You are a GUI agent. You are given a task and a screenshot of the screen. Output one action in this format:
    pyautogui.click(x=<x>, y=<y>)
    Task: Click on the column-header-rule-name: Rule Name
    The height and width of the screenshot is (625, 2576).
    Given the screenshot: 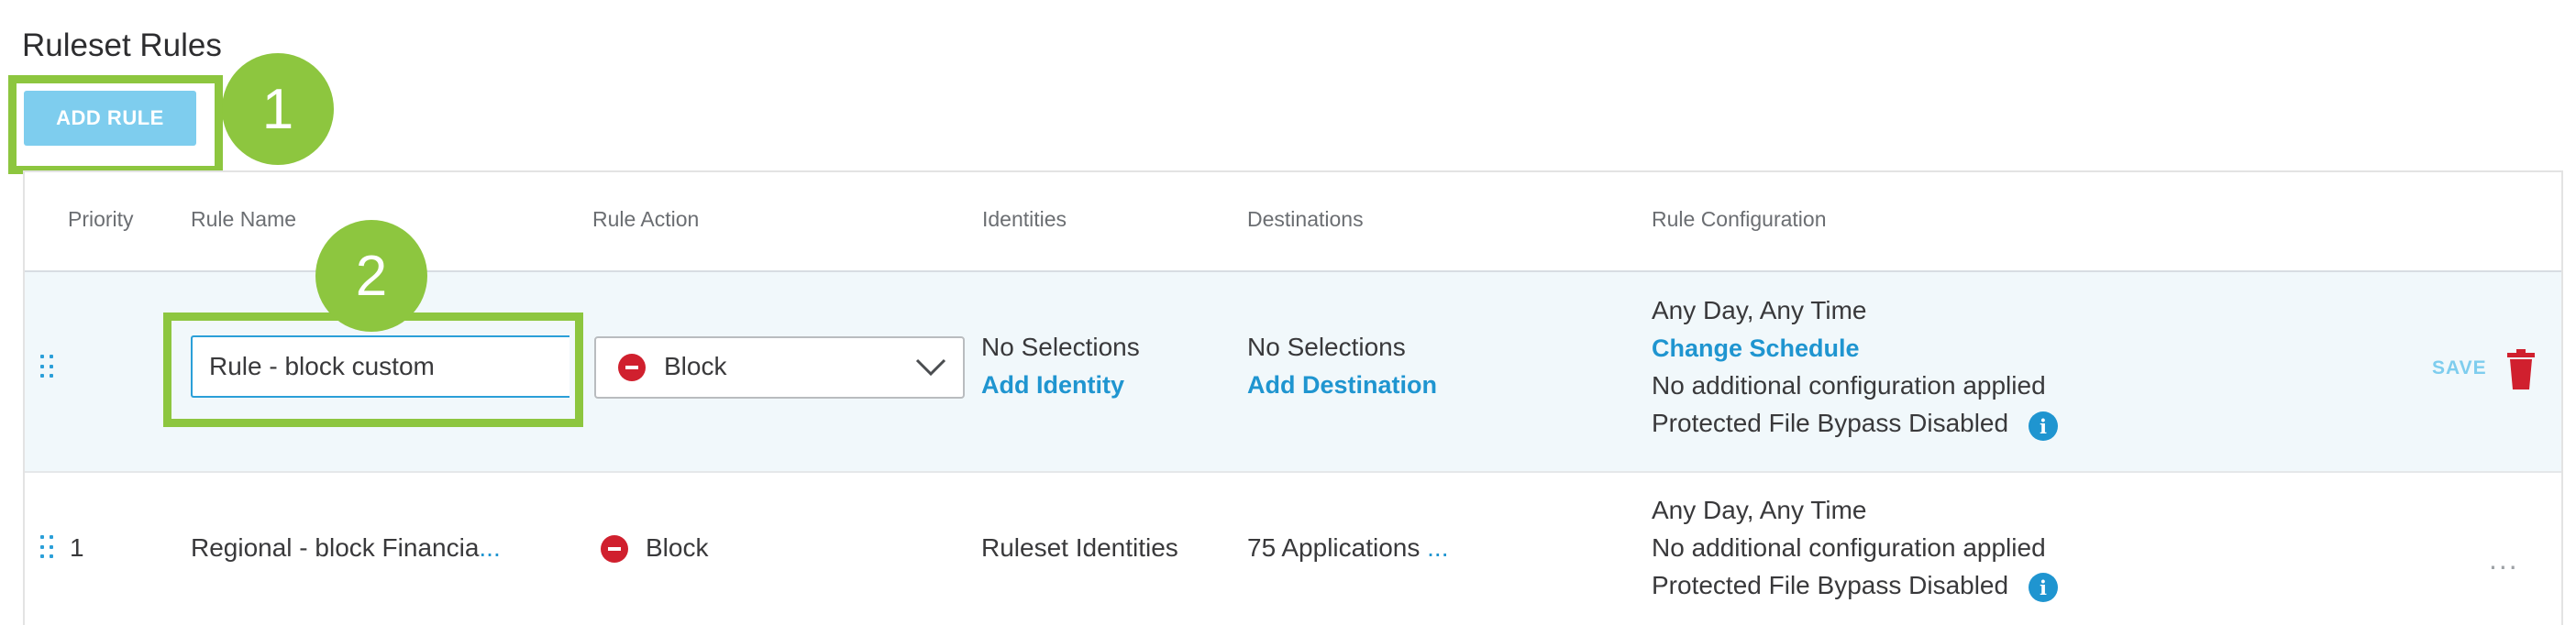 What is the action you would take?
    pyautogui.click(x=243, y=219)
    